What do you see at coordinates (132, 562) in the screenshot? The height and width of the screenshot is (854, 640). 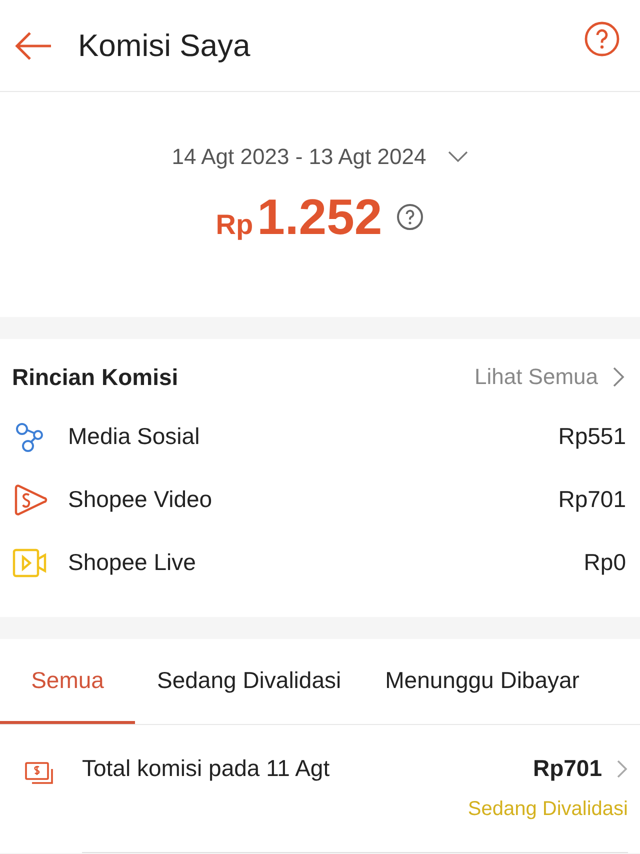 I see `channel-label: Shopee Live` at bounding box center [132, 562].